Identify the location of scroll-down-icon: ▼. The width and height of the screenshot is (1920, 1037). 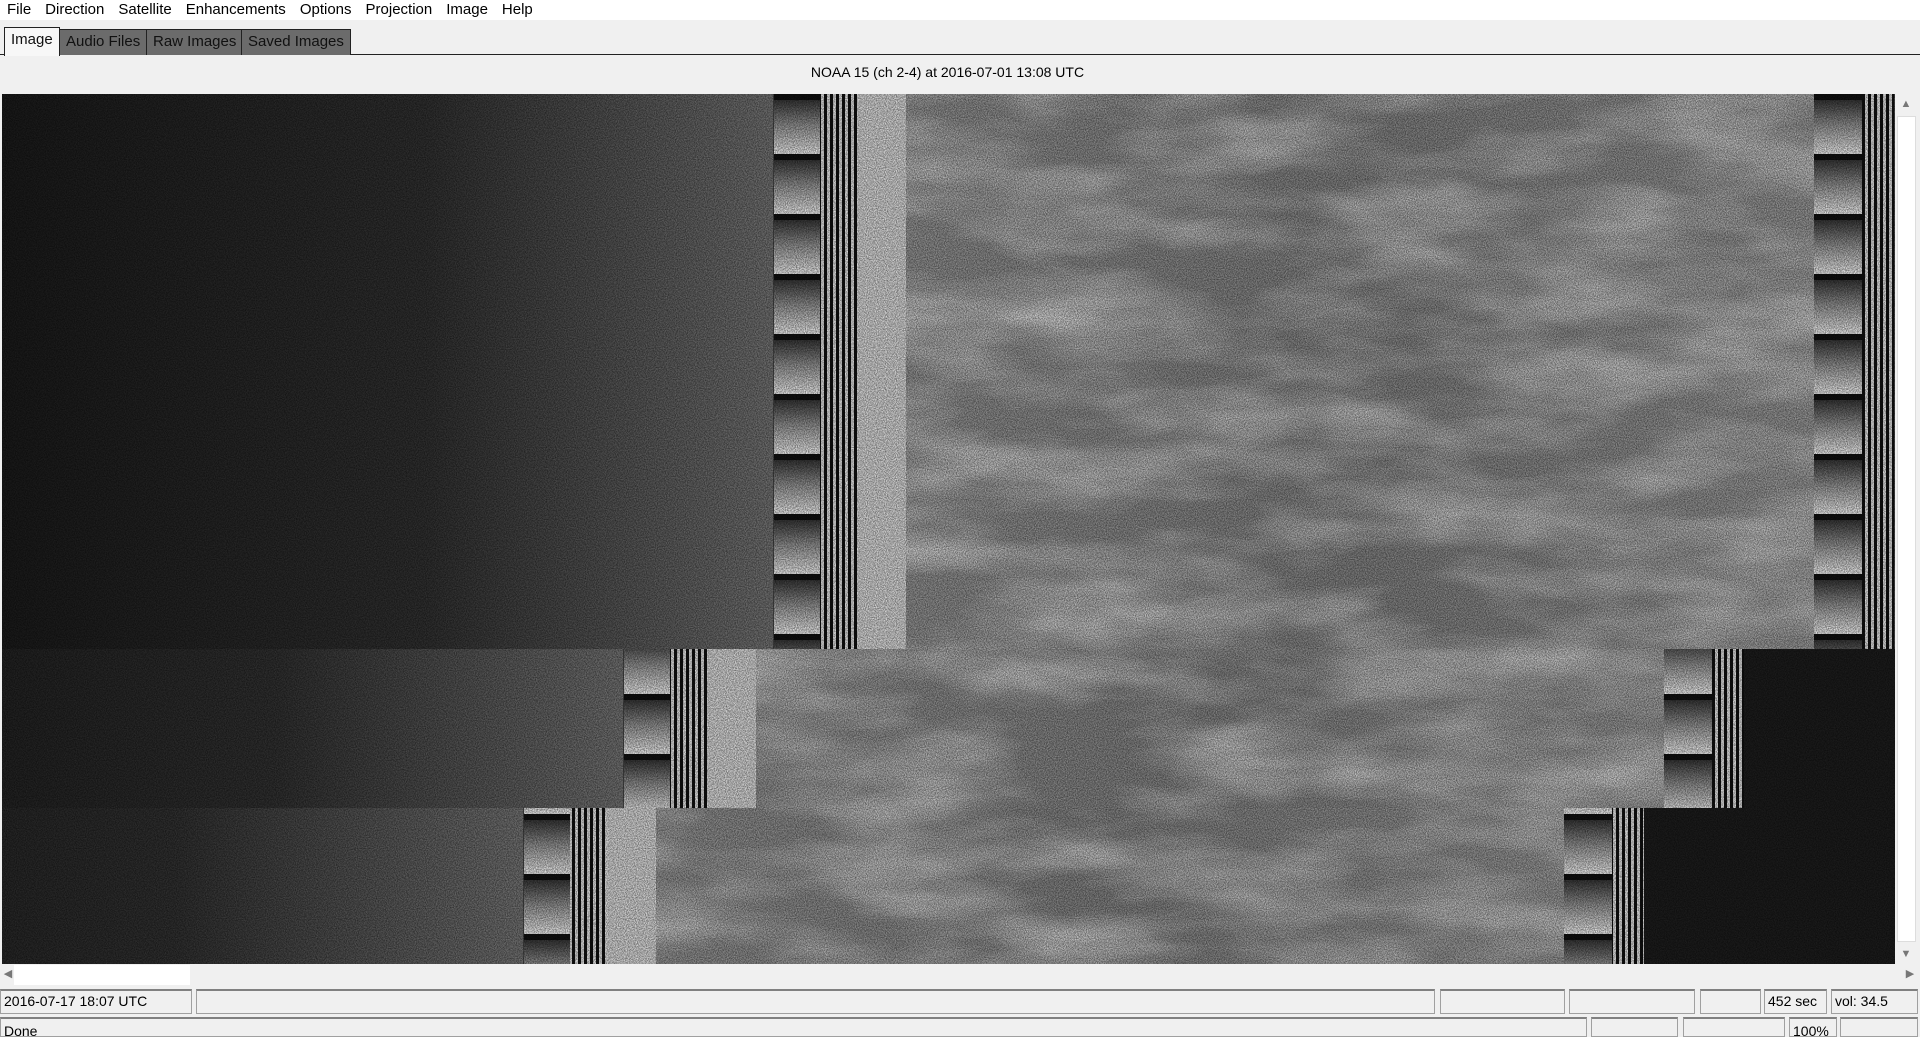
(1906, 954).